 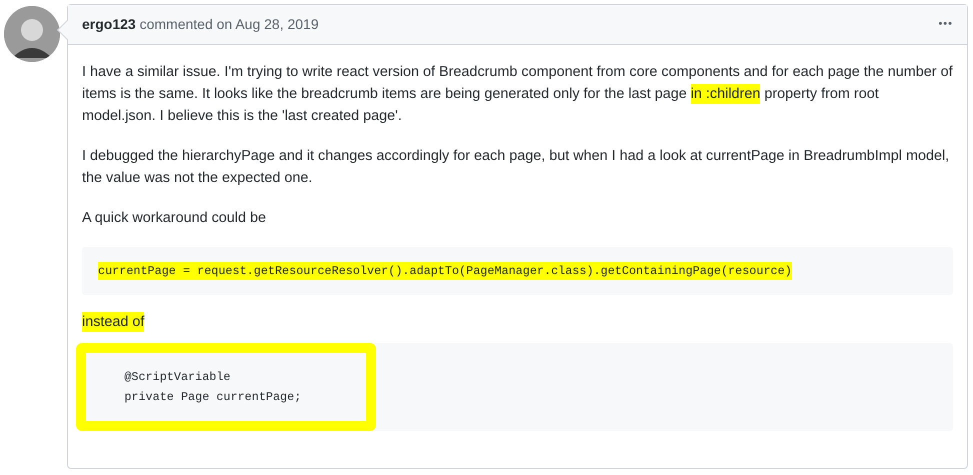 What do you see at coordinates (516, 167) in the screenshot?
I see `comment-text: I debugged the hierarchyPage and it changes accordingly for each page, but when I had a look at currentPage in BreadrumbImpl model, the value was not the expected one.` at bounding box center [516, 167].